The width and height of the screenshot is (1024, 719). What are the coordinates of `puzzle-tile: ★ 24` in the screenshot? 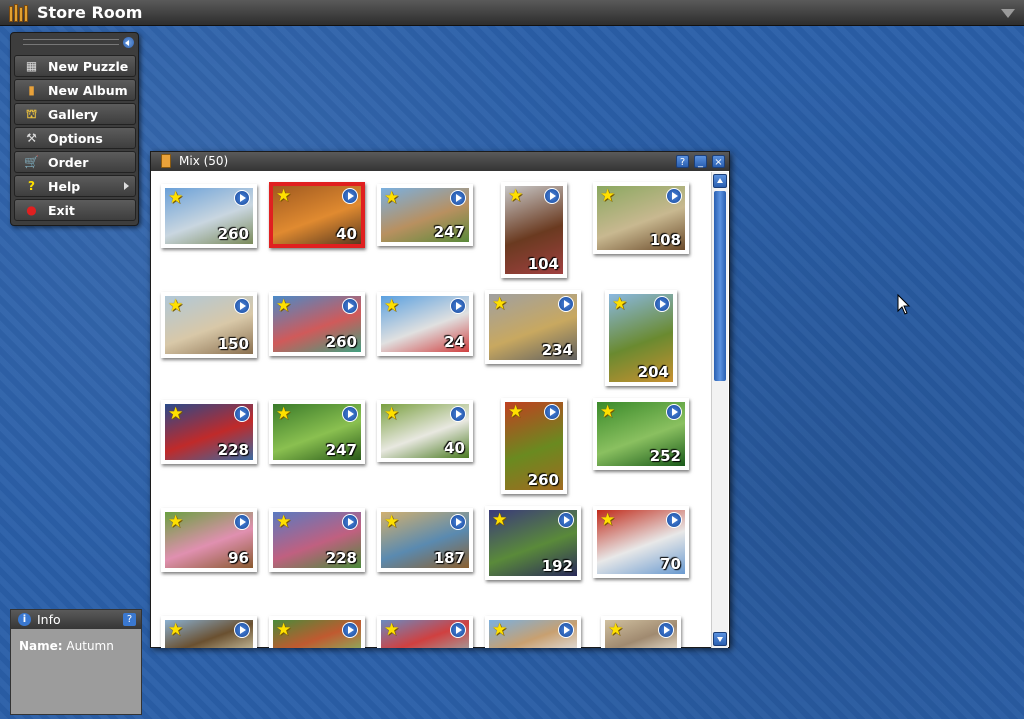 It's located at (425, 324).